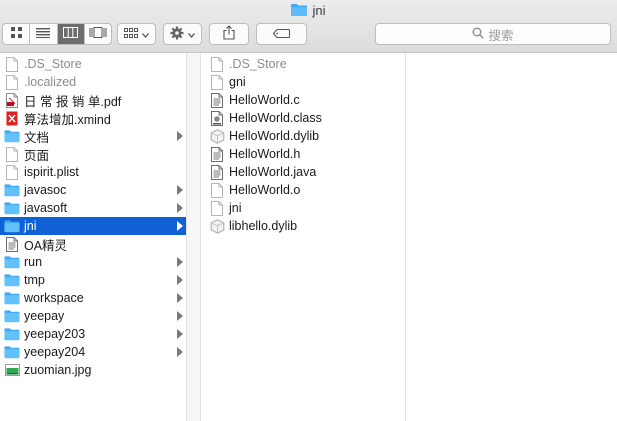 The height and width of the screenshot is (421, 617). I want to click on folder-row: javasoft, so click(93, 208).